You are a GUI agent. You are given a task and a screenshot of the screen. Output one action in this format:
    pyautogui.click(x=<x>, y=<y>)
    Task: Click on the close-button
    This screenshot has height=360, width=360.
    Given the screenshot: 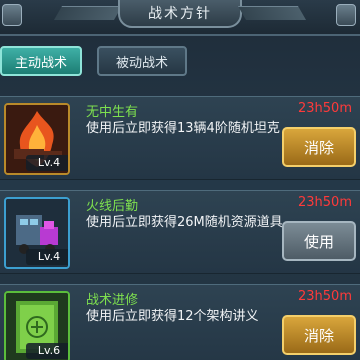 What is the action you would take?
    pyautogui.click(x=346, y=15)
    